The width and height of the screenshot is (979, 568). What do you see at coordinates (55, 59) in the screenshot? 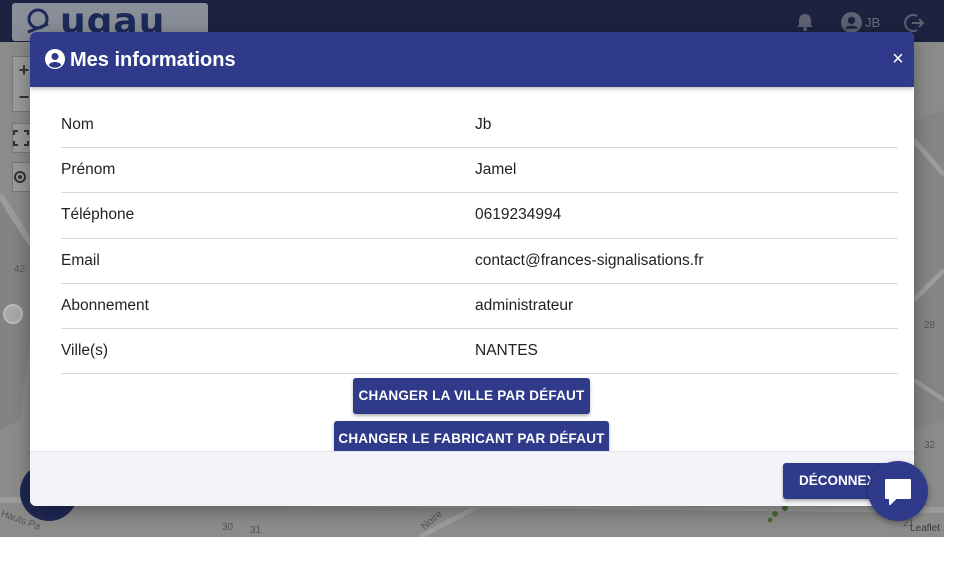
I see `user-circle-icon` at bounding box center [55, 59].